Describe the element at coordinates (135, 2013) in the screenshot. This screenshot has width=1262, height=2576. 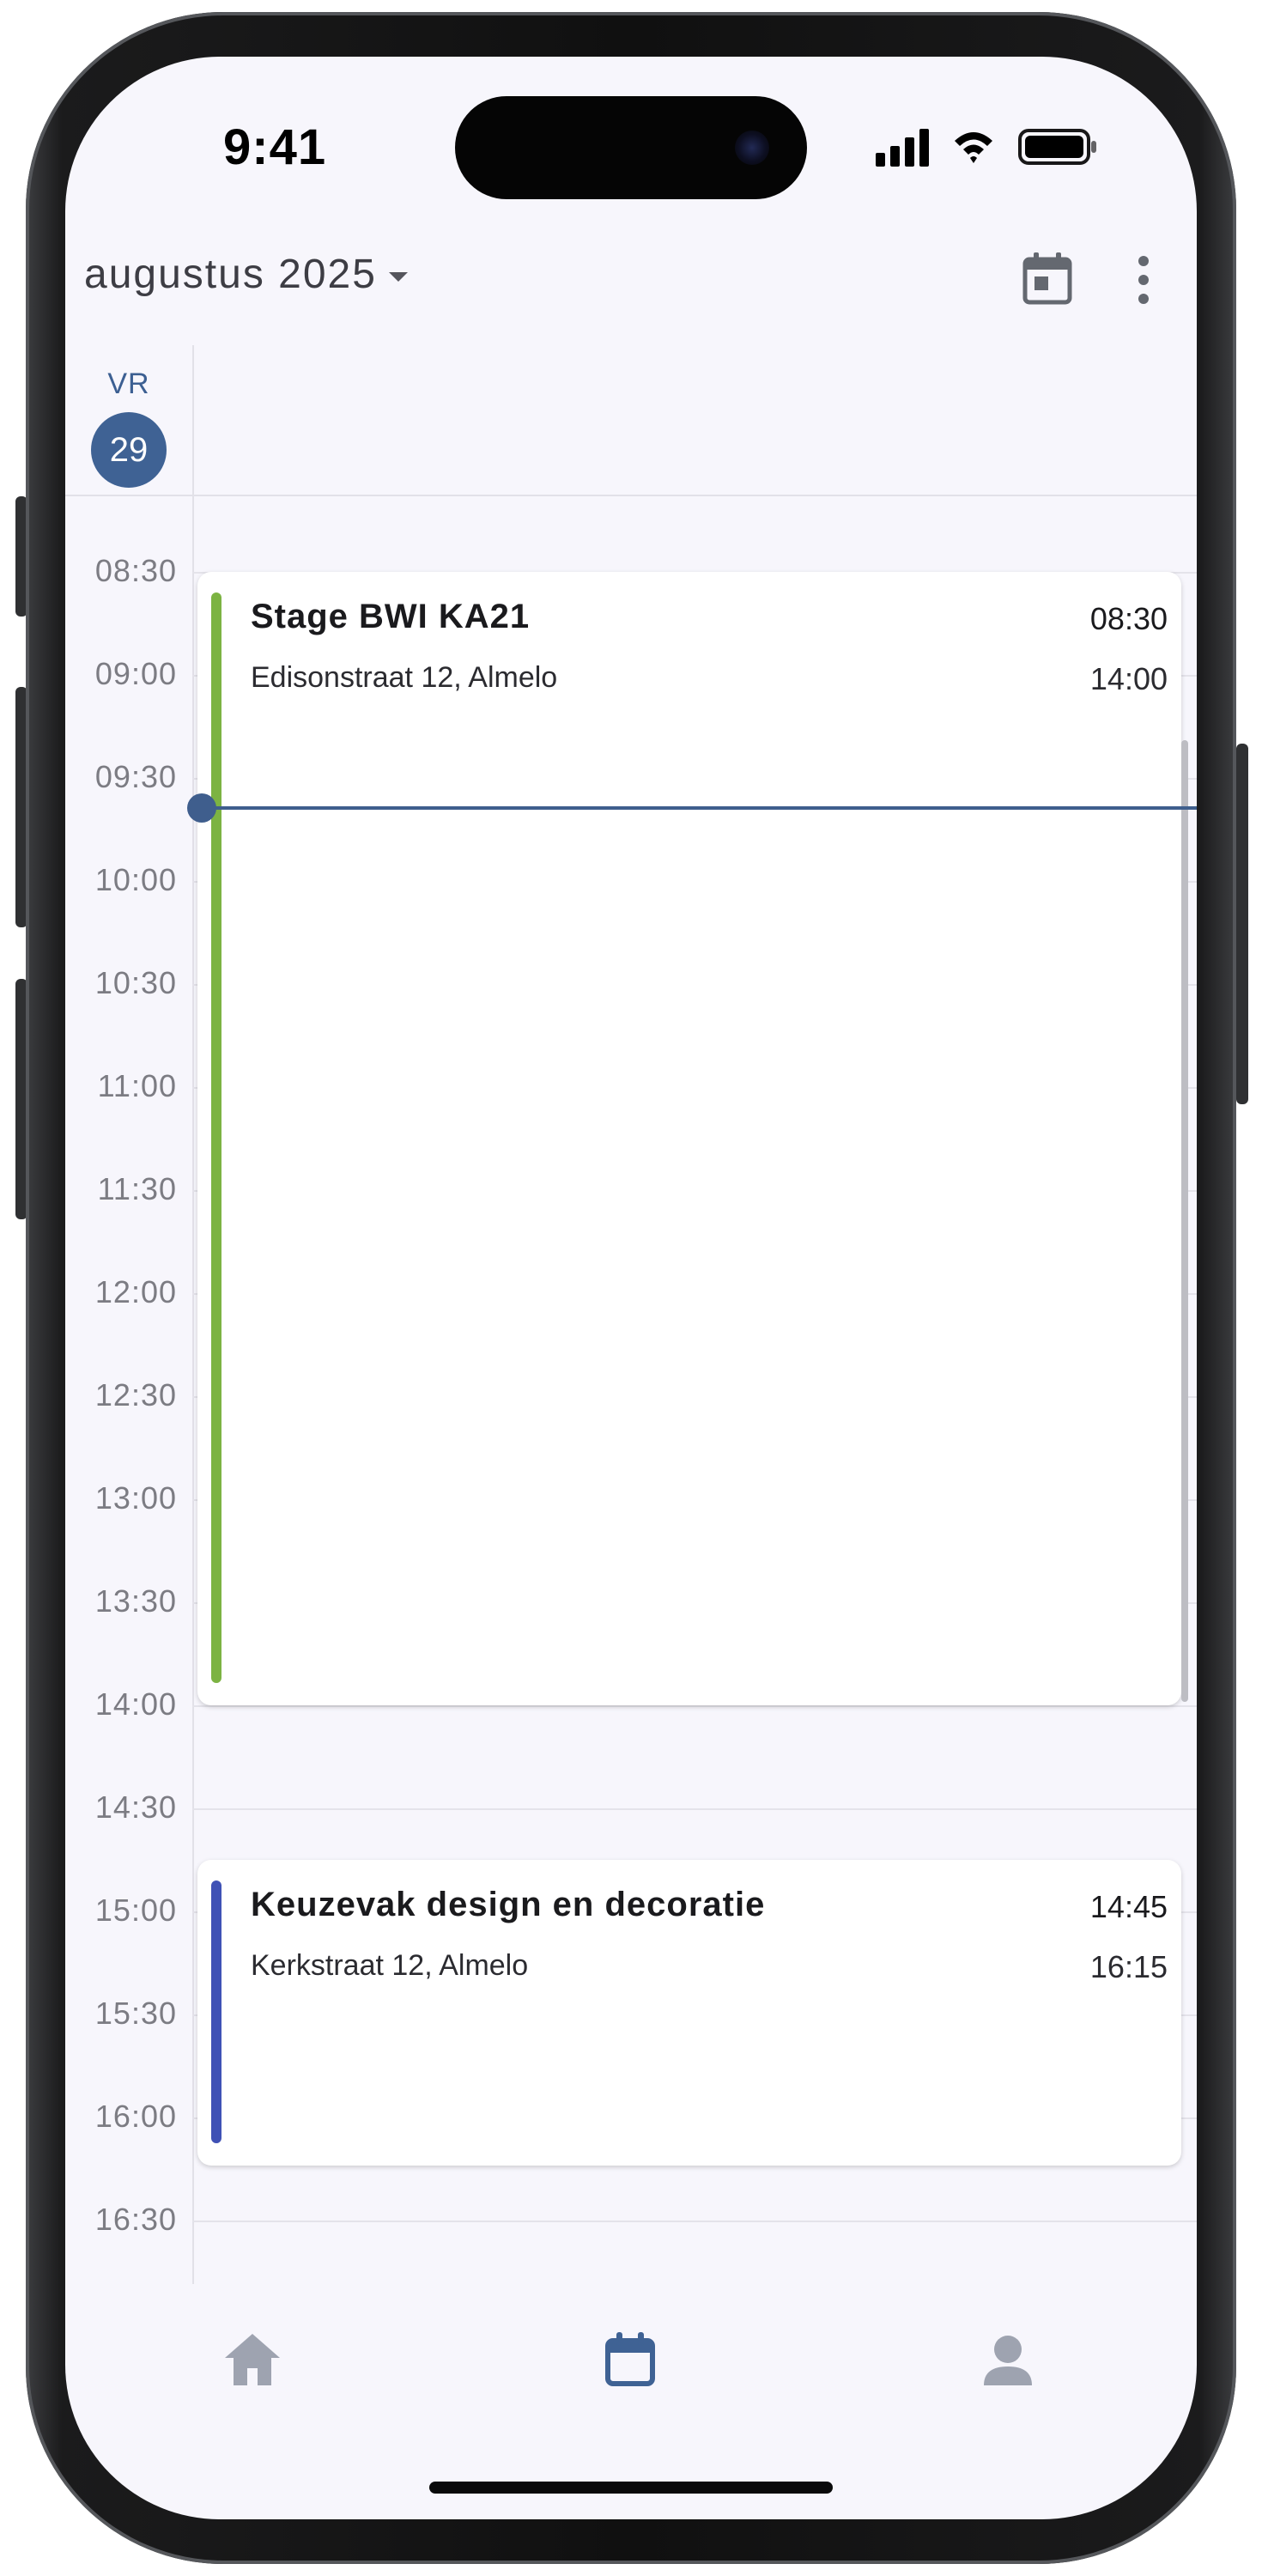
I see `time-label: 15:30` at that location.